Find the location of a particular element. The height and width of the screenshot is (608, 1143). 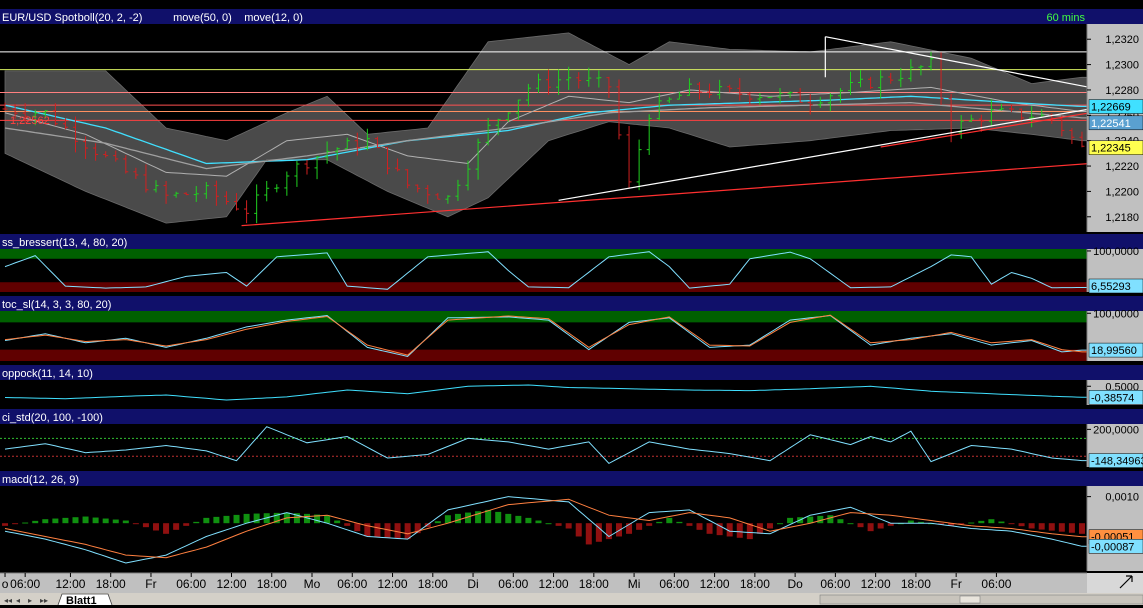

corner-box is located at coordinates (1115, 583).